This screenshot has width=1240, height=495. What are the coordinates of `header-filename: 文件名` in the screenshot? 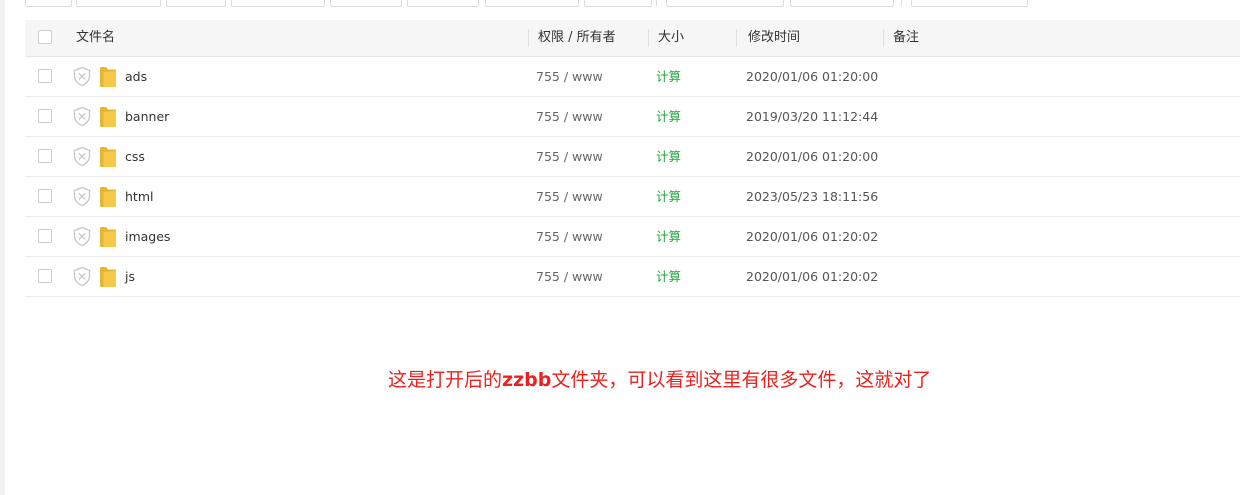 It's located at (95, 38).